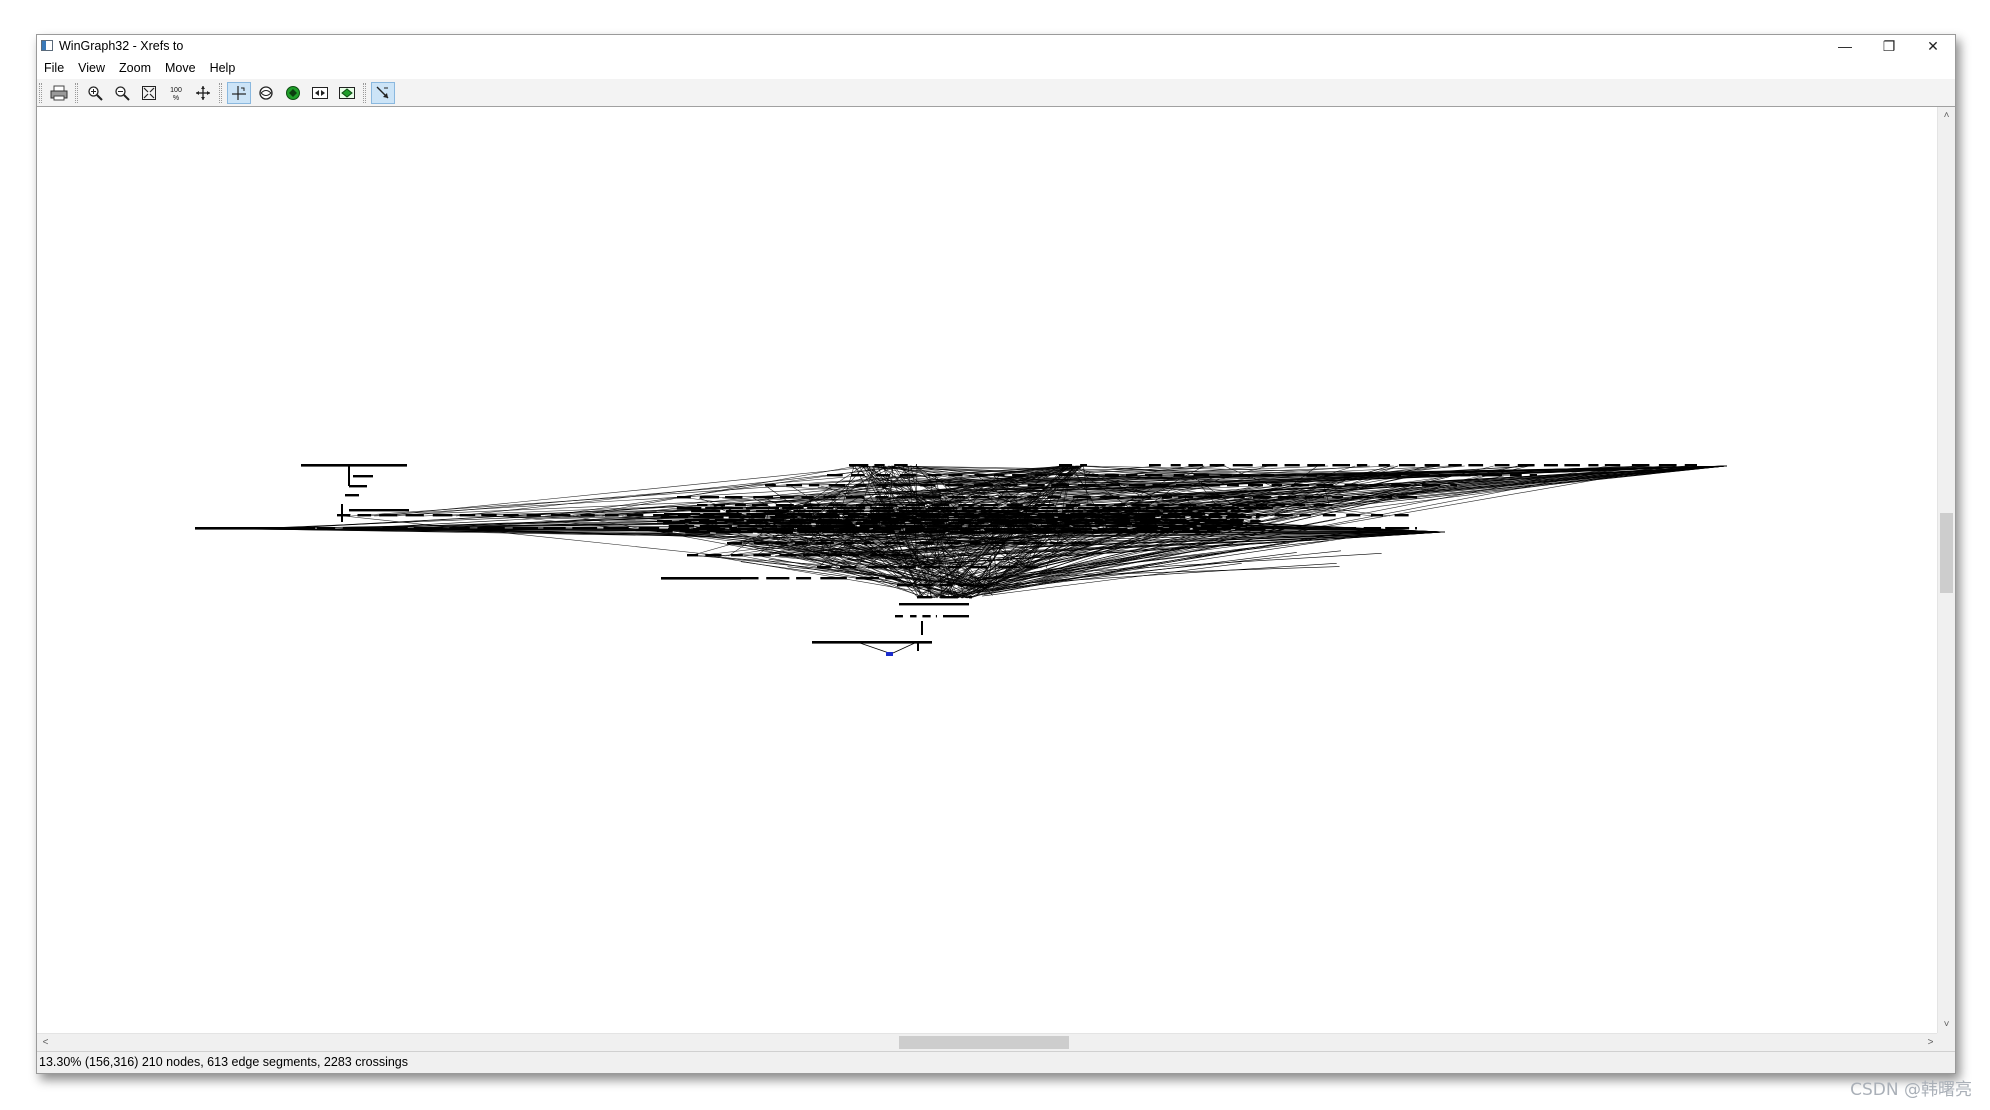  Describe the element at coordinates (54, 68) in the screenshot. I see `menu-file: File` at that location.